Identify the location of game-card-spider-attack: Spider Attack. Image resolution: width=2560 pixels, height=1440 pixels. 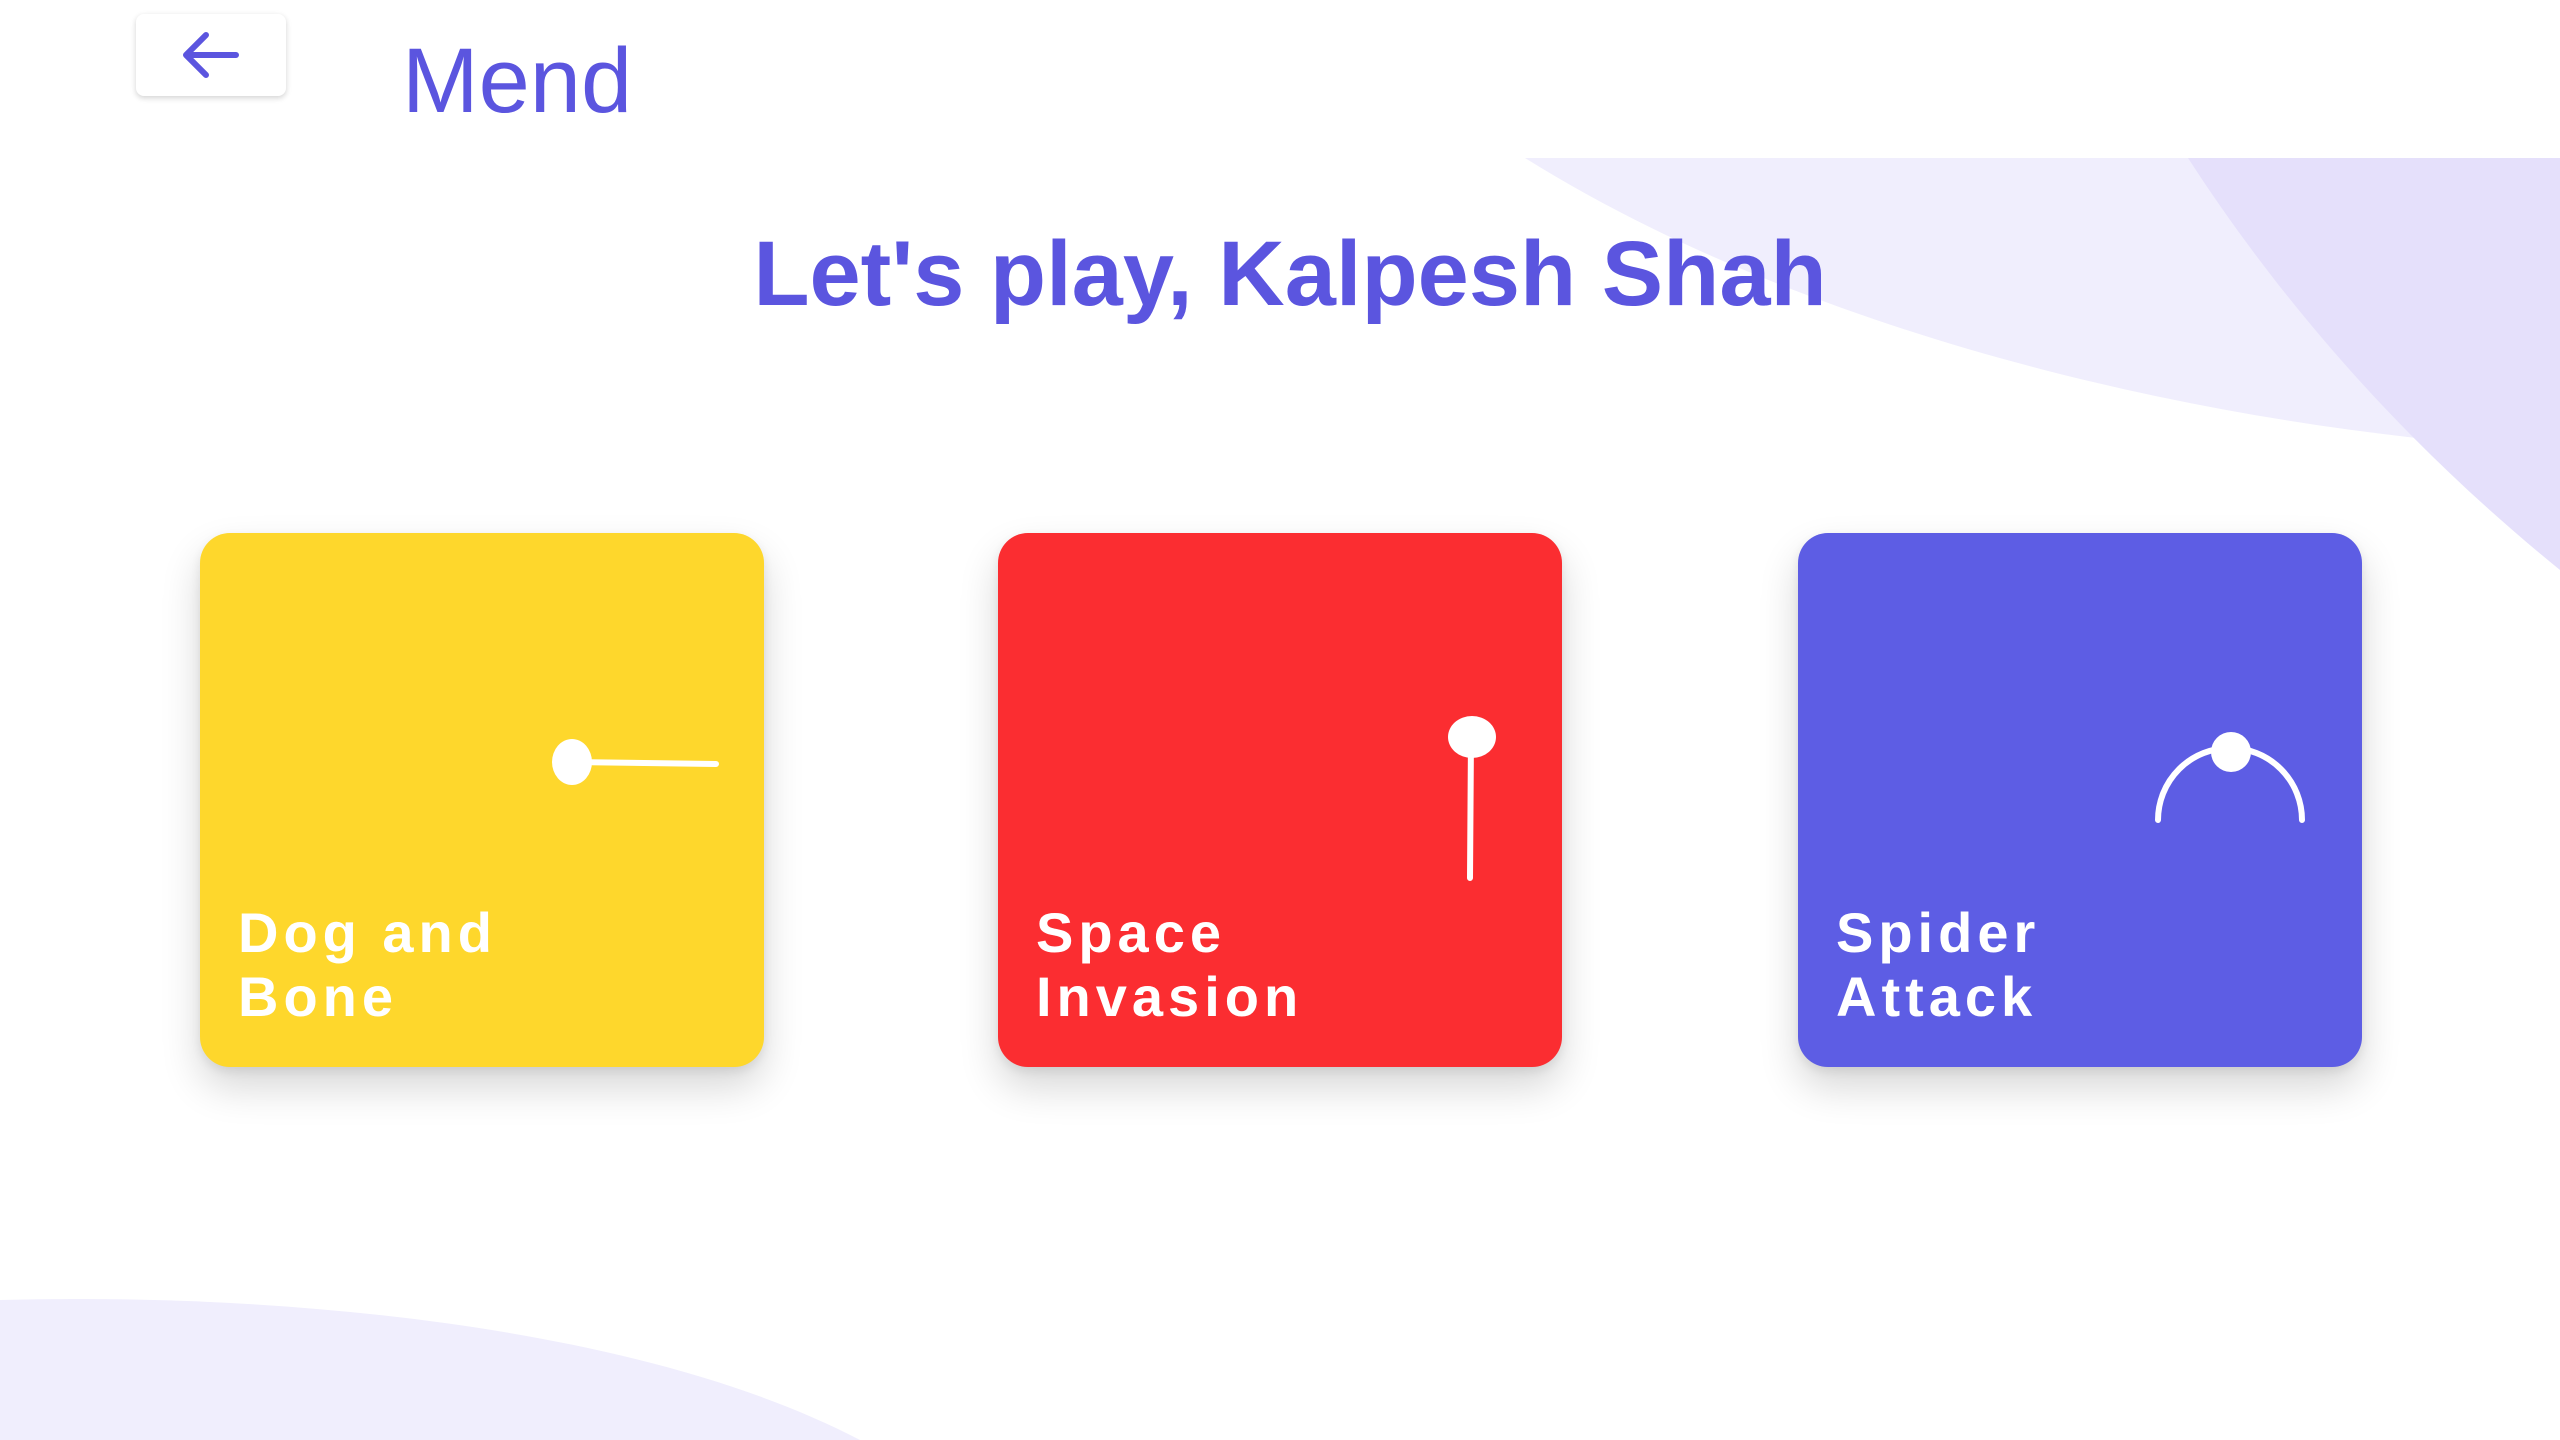
(2080, 800).